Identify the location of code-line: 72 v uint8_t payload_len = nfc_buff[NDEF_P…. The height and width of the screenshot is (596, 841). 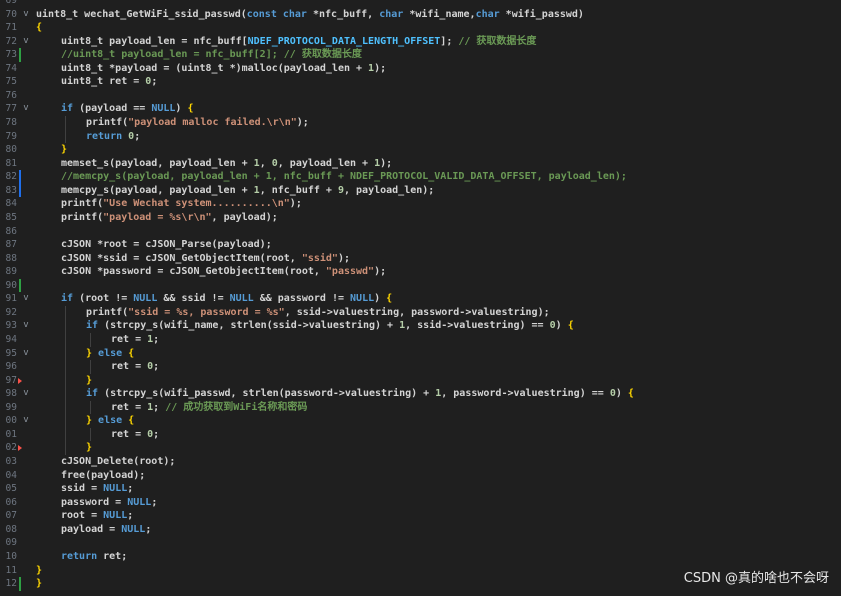
(420, 42).